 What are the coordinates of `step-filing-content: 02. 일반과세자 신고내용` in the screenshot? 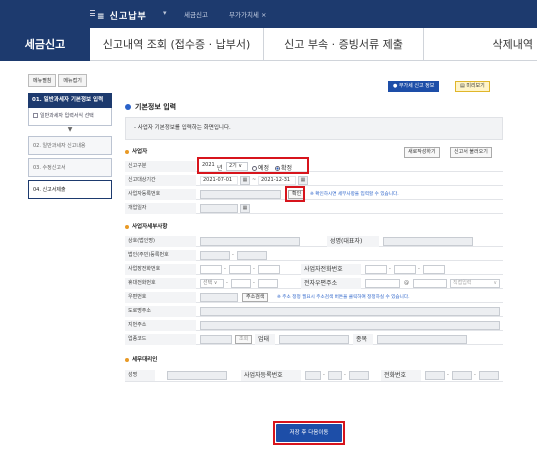 It's located at (70, 146).